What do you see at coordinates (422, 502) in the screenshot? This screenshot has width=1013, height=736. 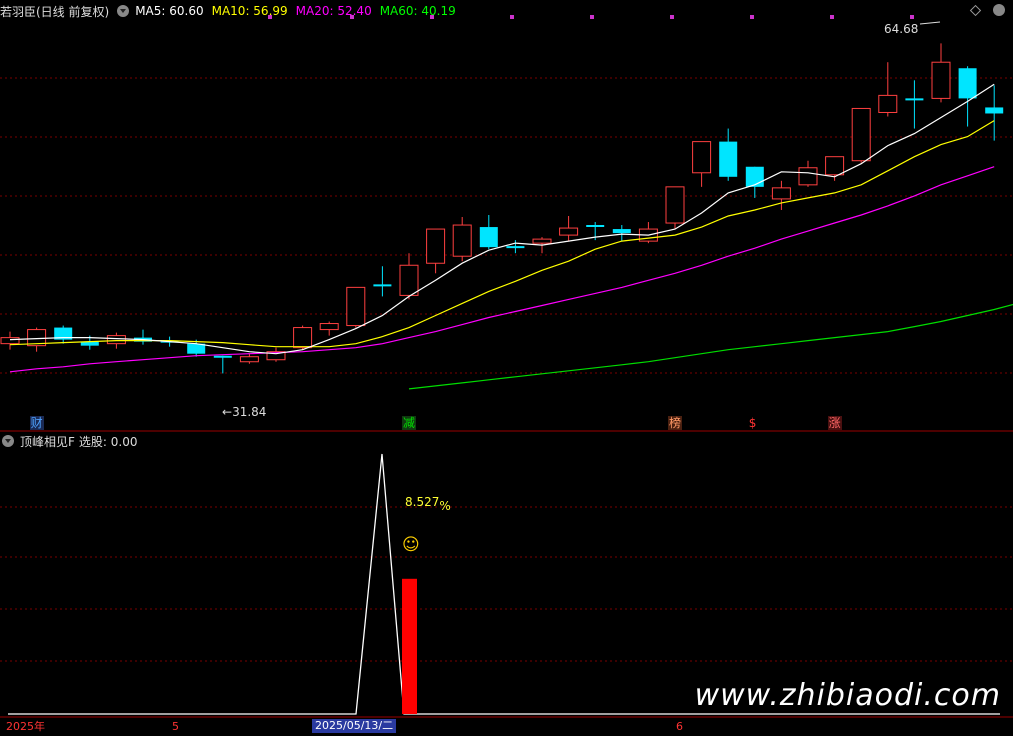 I see `percent-value: 8.527` at bounding box center [422, 502].